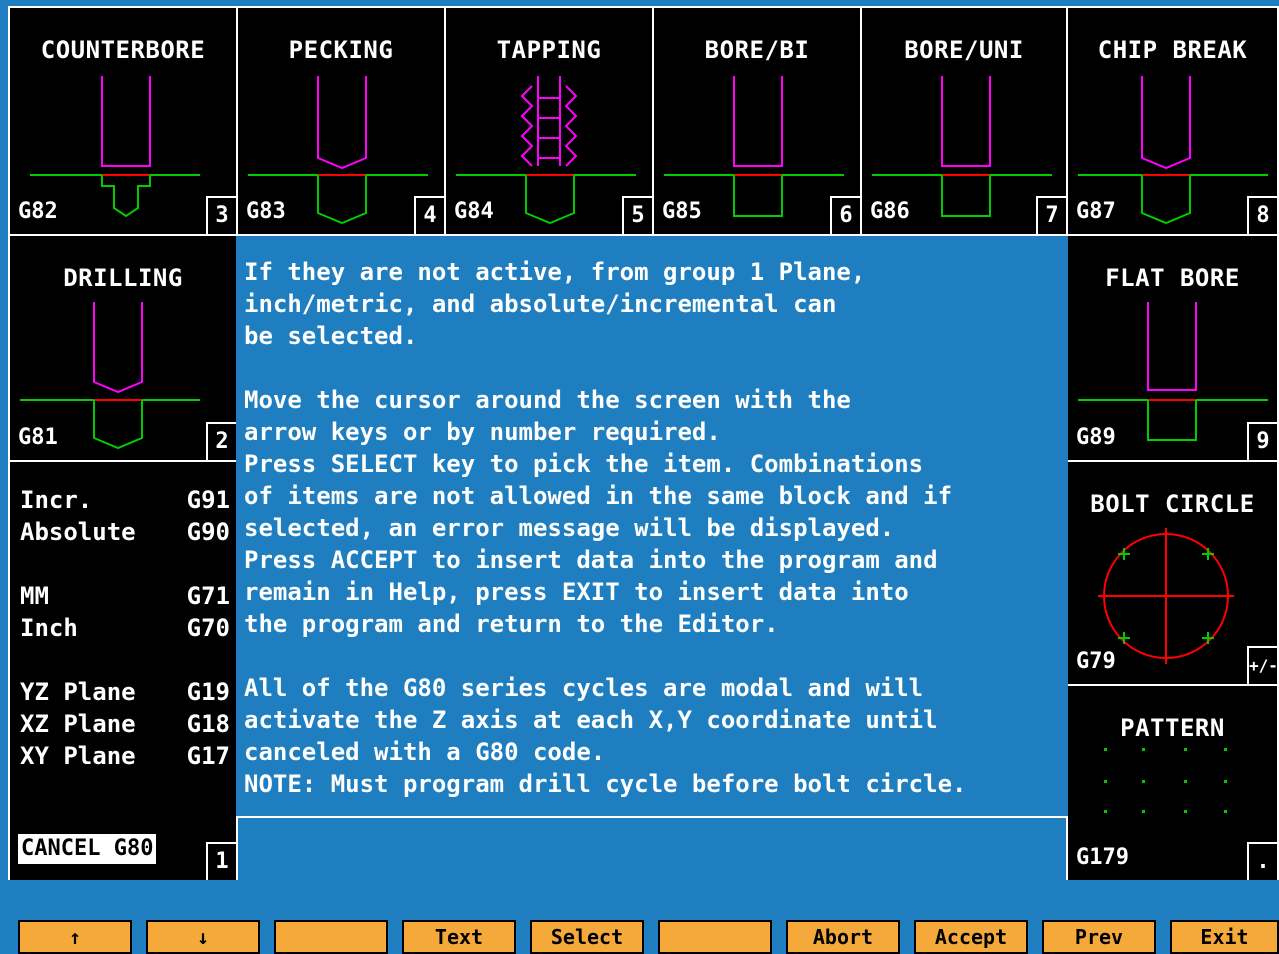 Image resolution: width=1279 pixels, height=954 pixels. What do you see at coordinates (1096, 661) in the screenshot?
I see `cycle-code: G79` at bounding box center [1096, 661].